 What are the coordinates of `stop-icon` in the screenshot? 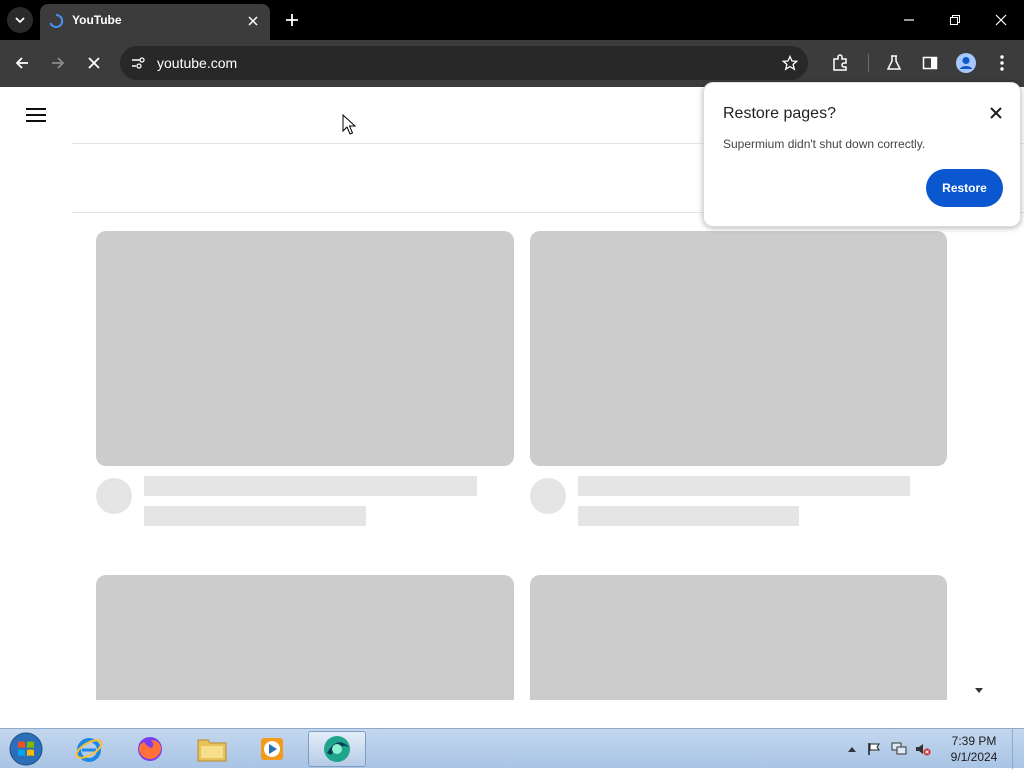 It's located at (94, 63).